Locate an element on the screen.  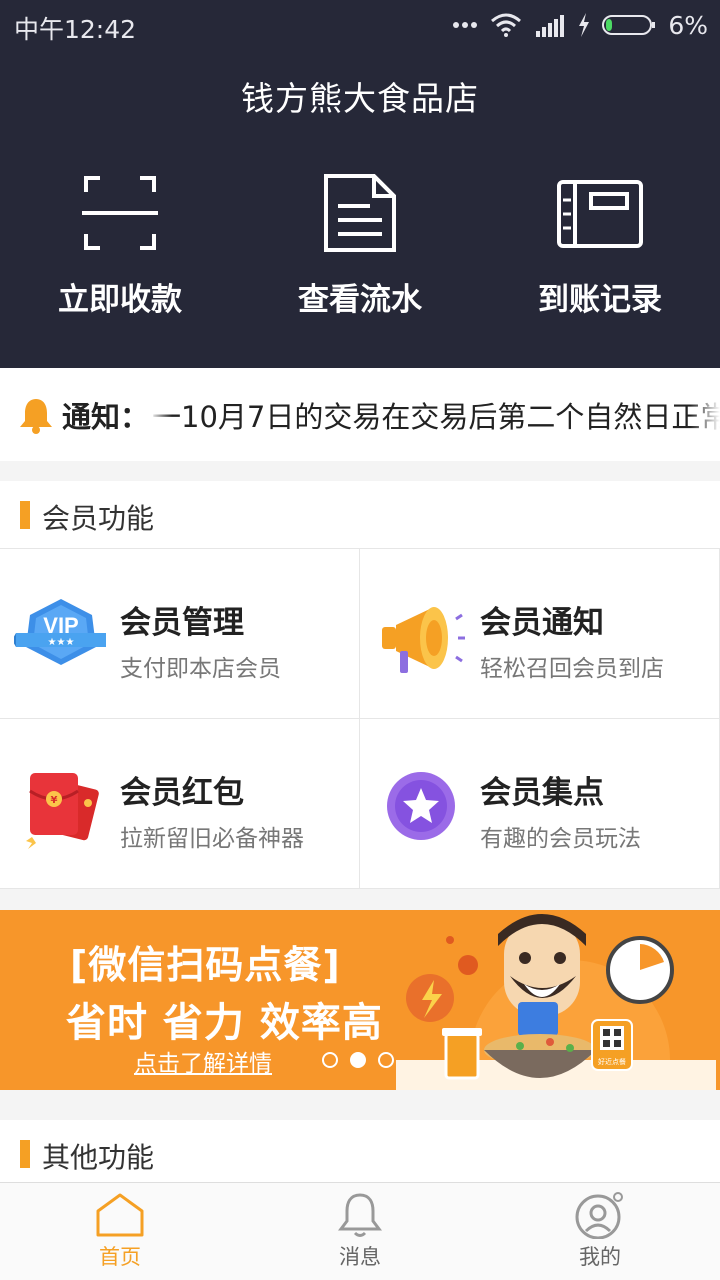
card-icon is located at coordinates (600, 214).